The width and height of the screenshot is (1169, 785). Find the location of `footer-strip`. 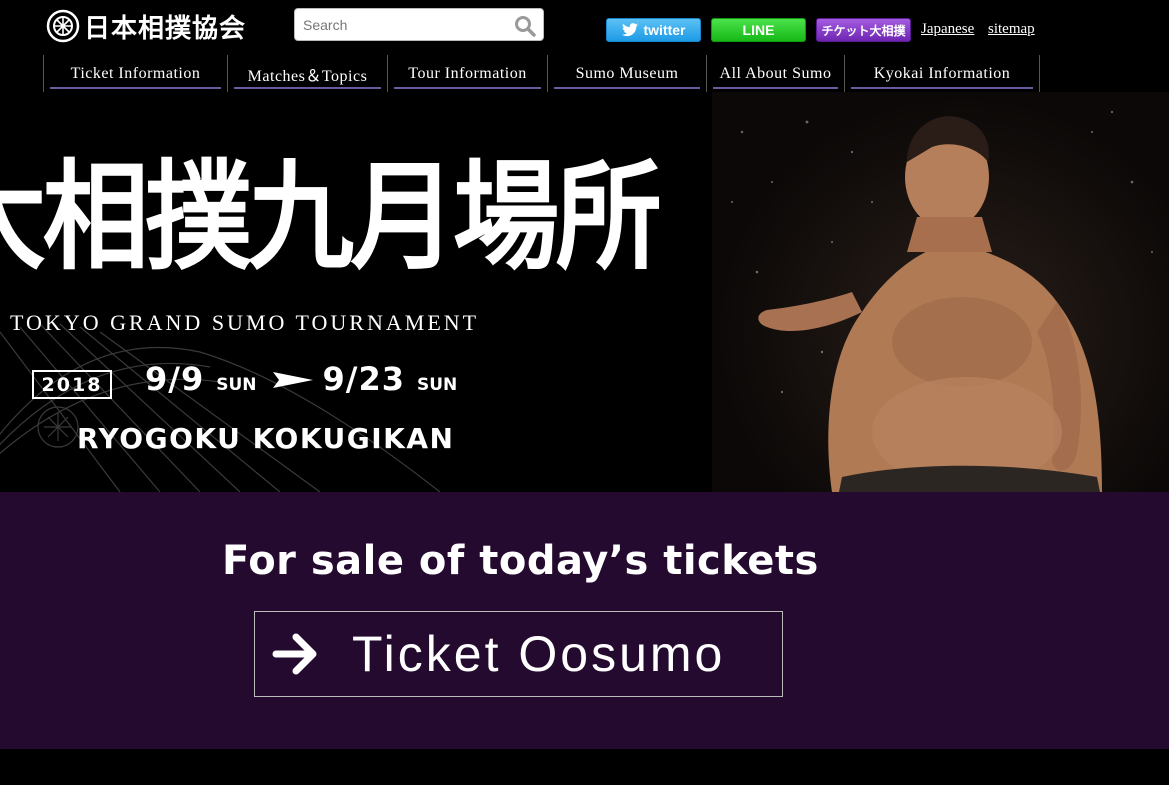

footer-strip is located at coordinates (584, 767).